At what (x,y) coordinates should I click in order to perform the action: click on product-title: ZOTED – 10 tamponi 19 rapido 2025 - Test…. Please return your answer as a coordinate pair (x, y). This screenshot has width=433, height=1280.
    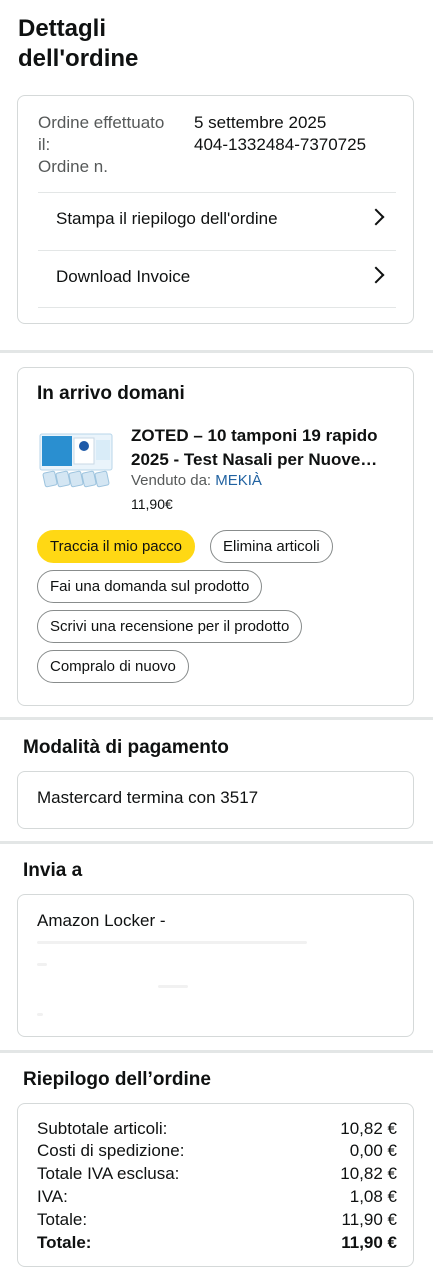
    Looking at the image, I should click on (266, 448).